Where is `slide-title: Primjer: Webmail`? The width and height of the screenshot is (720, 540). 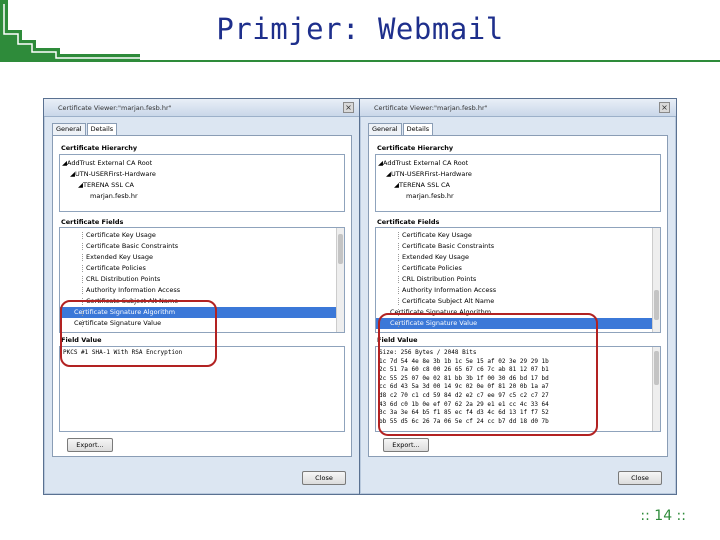 slide-title: Primjer: Webmail is located at coordinates (360, 29).